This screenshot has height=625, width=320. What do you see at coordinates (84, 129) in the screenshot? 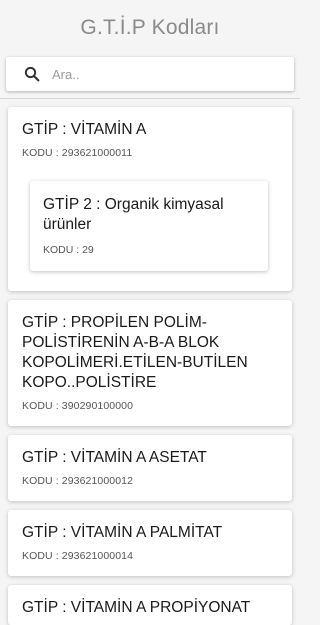
I see `item-title: GTİP : VİTAMİN A` at bounding box center [84, 129].